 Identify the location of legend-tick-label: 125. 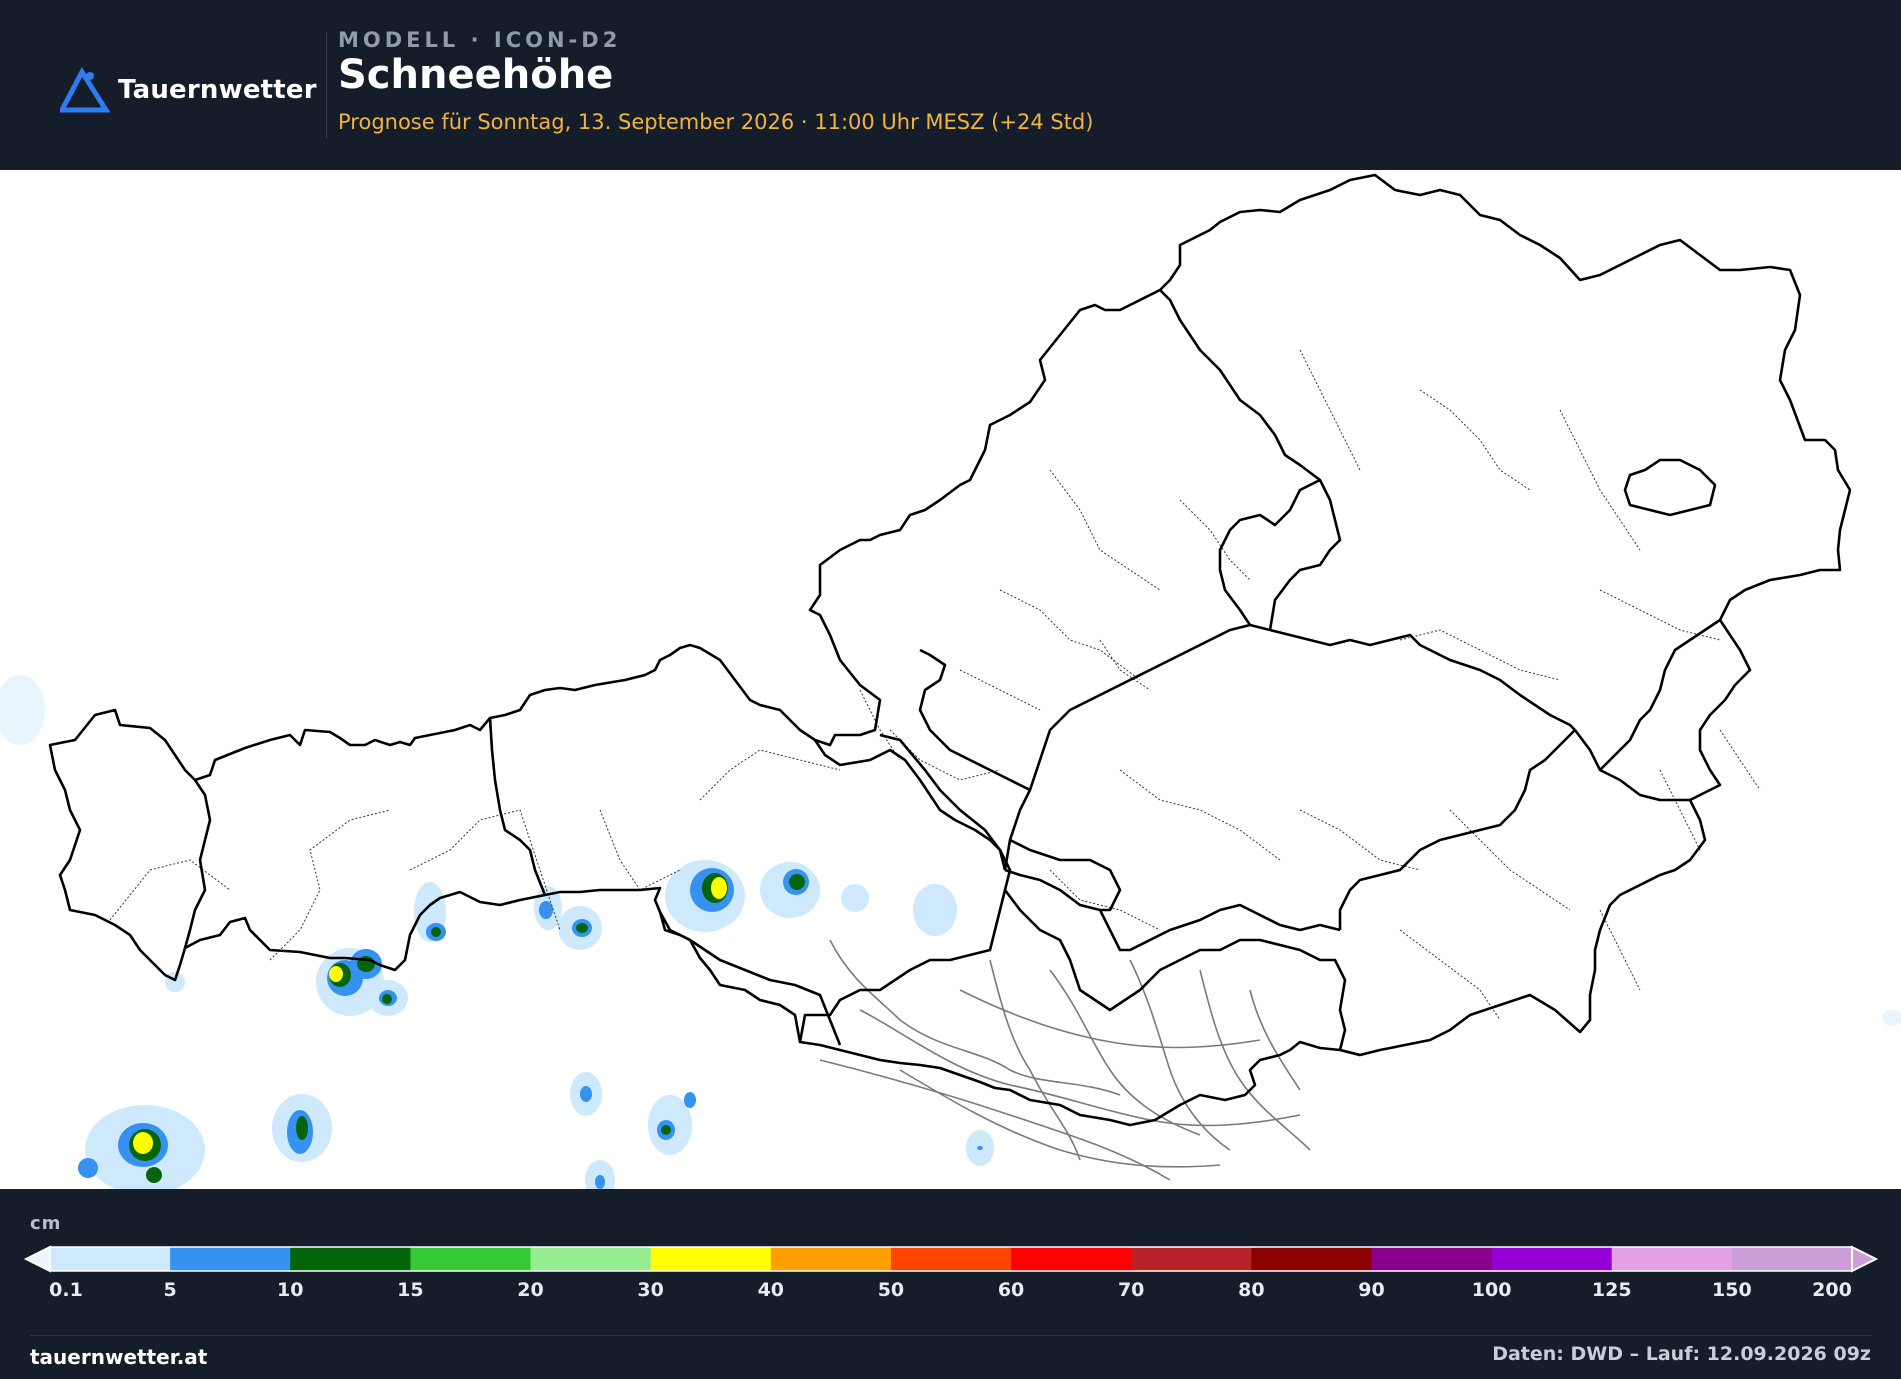
(1611, 1290).